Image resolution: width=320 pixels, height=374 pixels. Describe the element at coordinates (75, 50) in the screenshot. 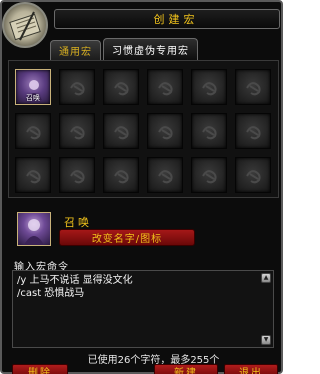

I see `tab-general-macros: 通用宏` at that location.